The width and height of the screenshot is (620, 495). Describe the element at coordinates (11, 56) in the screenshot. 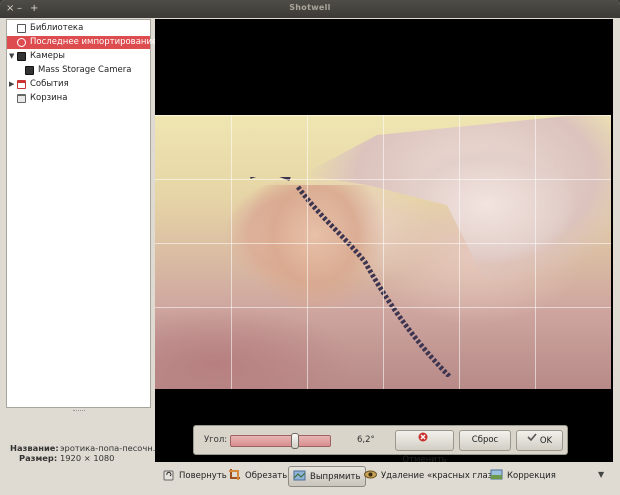

I see `expanded-arrow-icon: ▼` at that location.